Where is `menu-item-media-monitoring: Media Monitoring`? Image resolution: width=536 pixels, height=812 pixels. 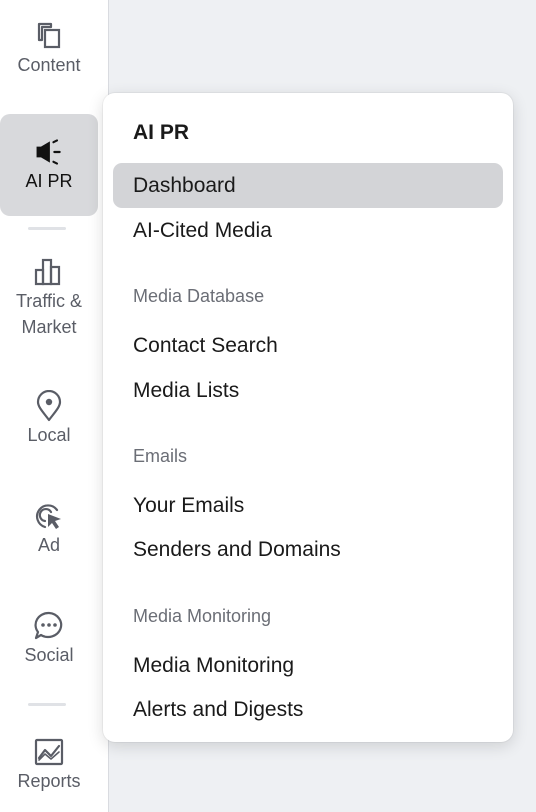 menu-item-media-monitoring: Media Monitoring is located at coordinates (308, 665).